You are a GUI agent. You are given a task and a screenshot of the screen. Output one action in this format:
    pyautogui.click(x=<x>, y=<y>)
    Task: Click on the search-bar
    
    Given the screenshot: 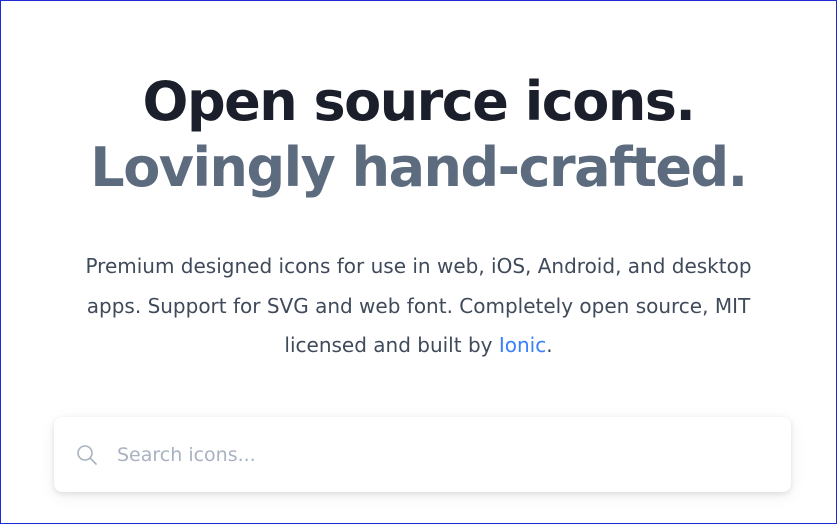 What is the action you would take?
    pyautogui.click(x=422, y=454)
    